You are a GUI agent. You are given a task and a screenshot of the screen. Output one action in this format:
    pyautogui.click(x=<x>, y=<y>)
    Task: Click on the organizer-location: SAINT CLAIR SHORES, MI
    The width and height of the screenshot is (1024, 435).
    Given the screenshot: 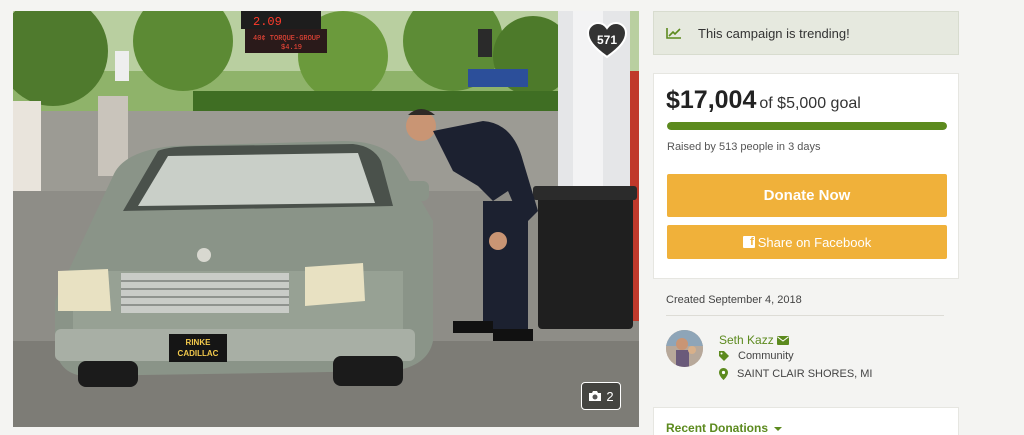 What is the action you would take?
    pyautogui.click(x=796, y=374)
    